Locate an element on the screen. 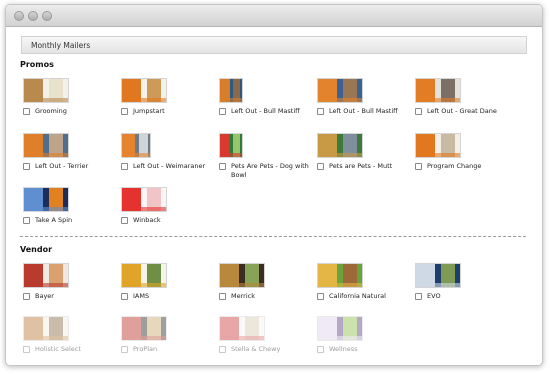  vendor-option: Merrick is located at coordinates (269, 285).